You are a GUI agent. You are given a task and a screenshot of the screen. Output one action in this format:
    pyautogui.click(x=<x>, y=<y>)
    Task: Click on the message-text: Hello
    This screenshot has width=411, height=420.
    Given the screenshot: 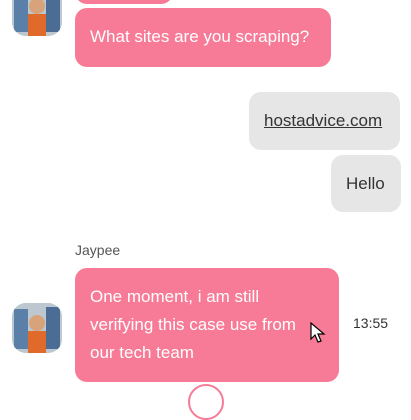 What is the action you would take?
    pyautogui.click(x=365, y=183)
    